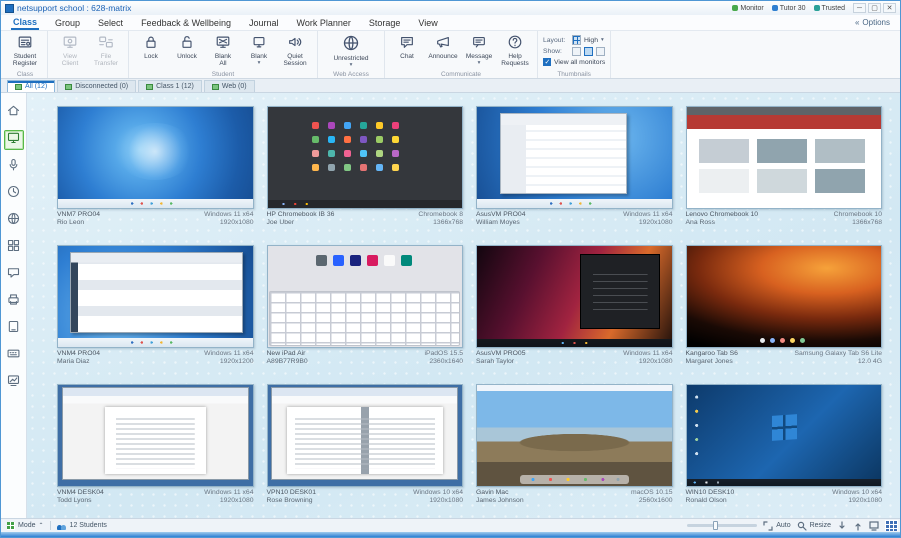 The image size is (901, 538). What do you see at coordinates (515, 50) in the screenshot?
I see `help-requests-button: Help Requests` at bounding box center [515, 50].